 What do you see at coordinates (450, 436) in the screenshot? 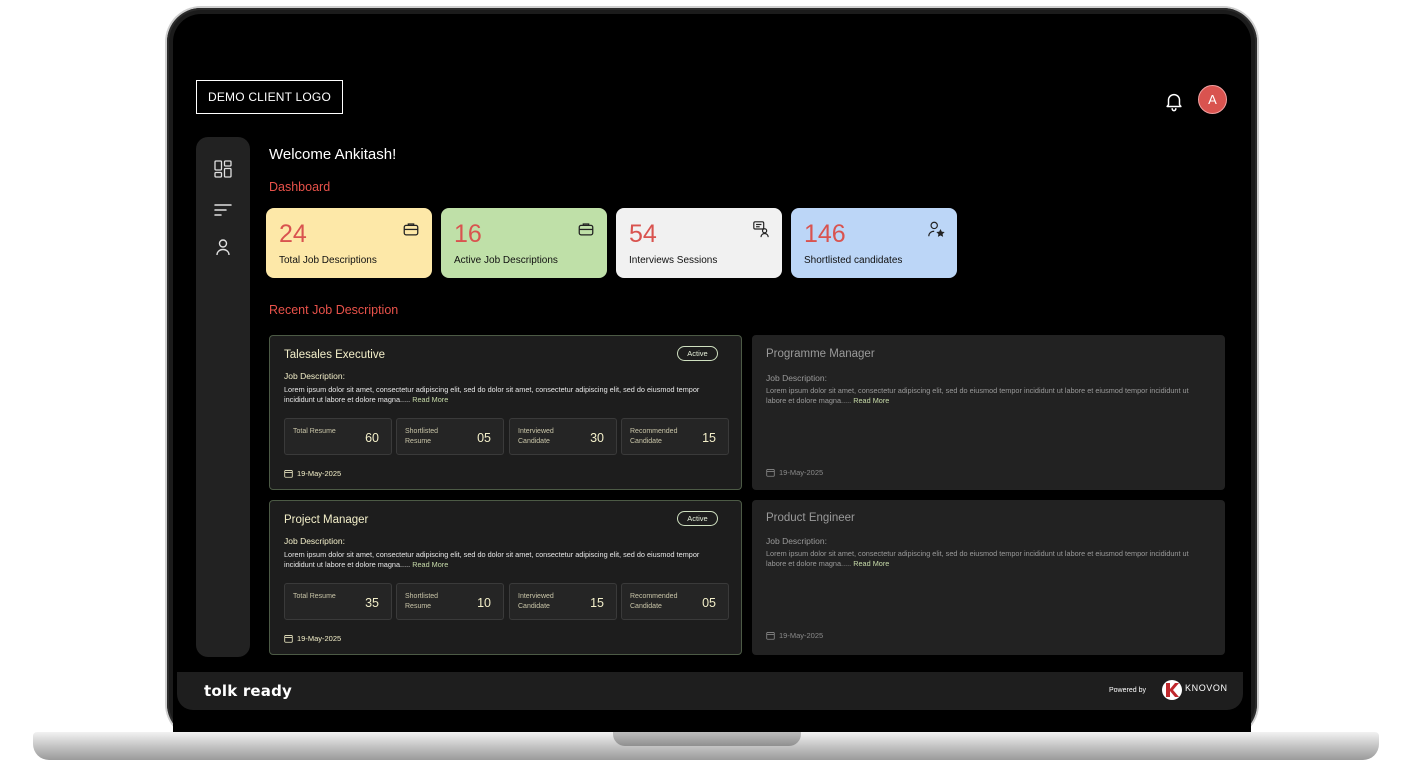
I see `mini-stat-shortlisted-resume: Shortlisted Resume 05` at bounding box center [450, 436].